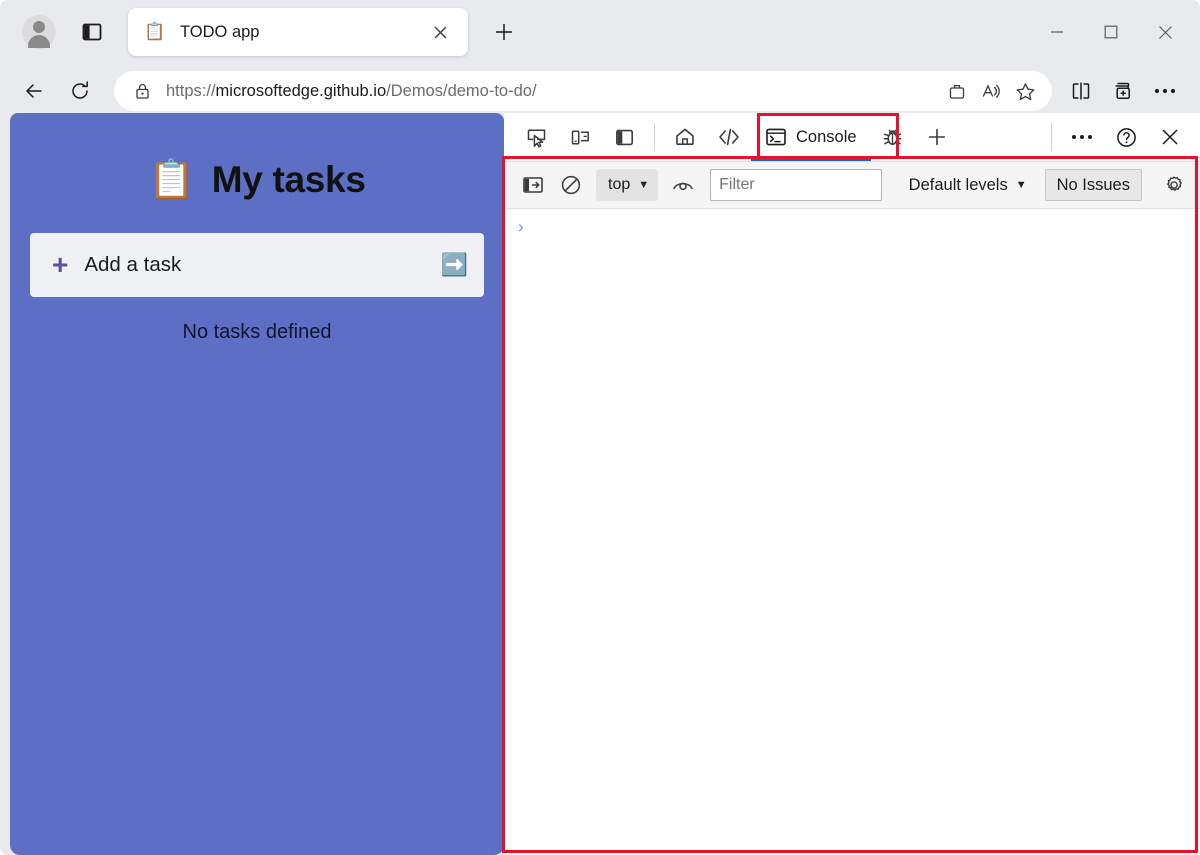 The image size is (1200, 855). What do you see at coordinates (257, 332) in the screenshot?
I see `empty-state-message: No tasks defined` at bounding box center [257, 332].